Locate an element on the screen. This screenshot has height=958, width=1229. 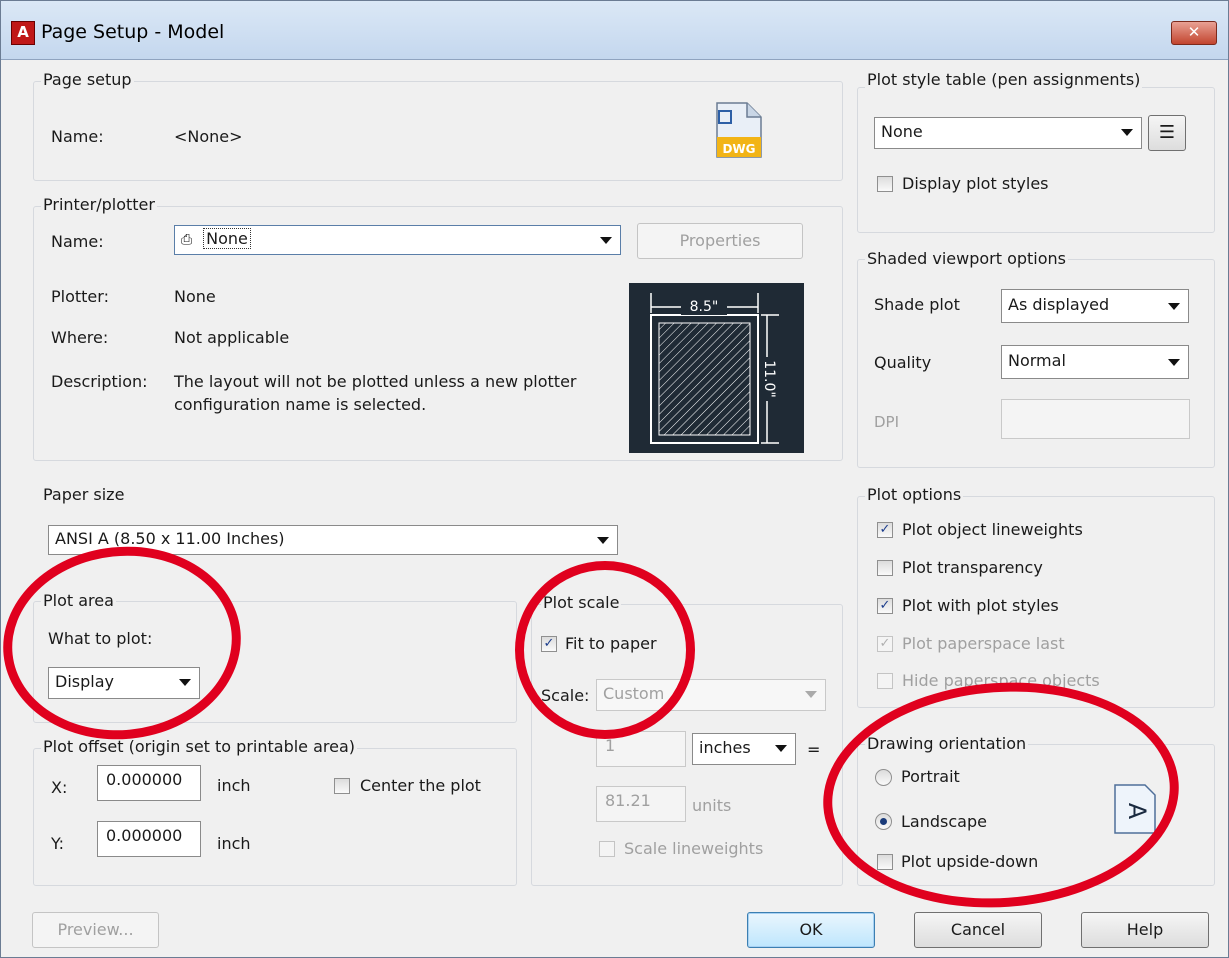
scale-value-input: 1 is located at coordinates (641, 749).